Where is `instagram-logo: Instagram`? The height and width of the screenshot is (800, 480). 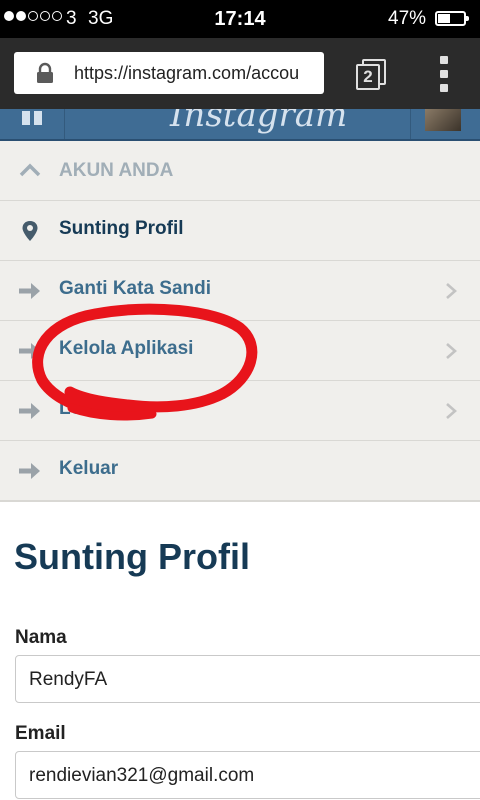 instagram-logo: Instagram is located at coordinates (258, 122).